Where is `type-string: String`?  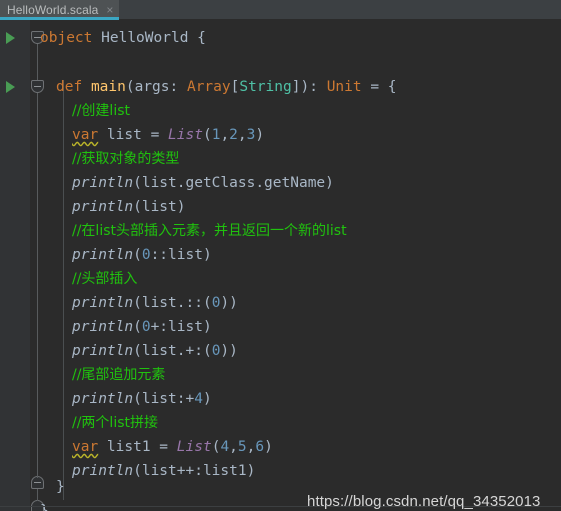
type-string: String is located at coordinates (265, 87).